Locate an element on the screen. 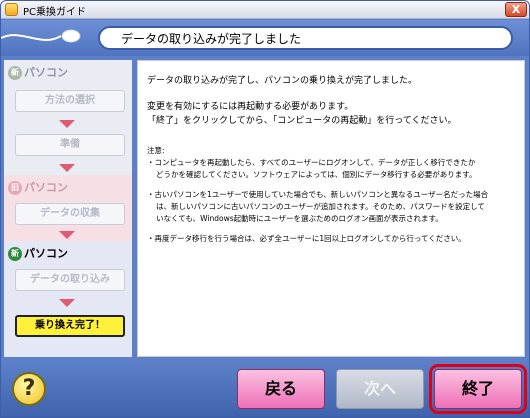 The height and width of the screenshot is (418, 530). old-badge: 旧 is located at coordinates (15, 188).